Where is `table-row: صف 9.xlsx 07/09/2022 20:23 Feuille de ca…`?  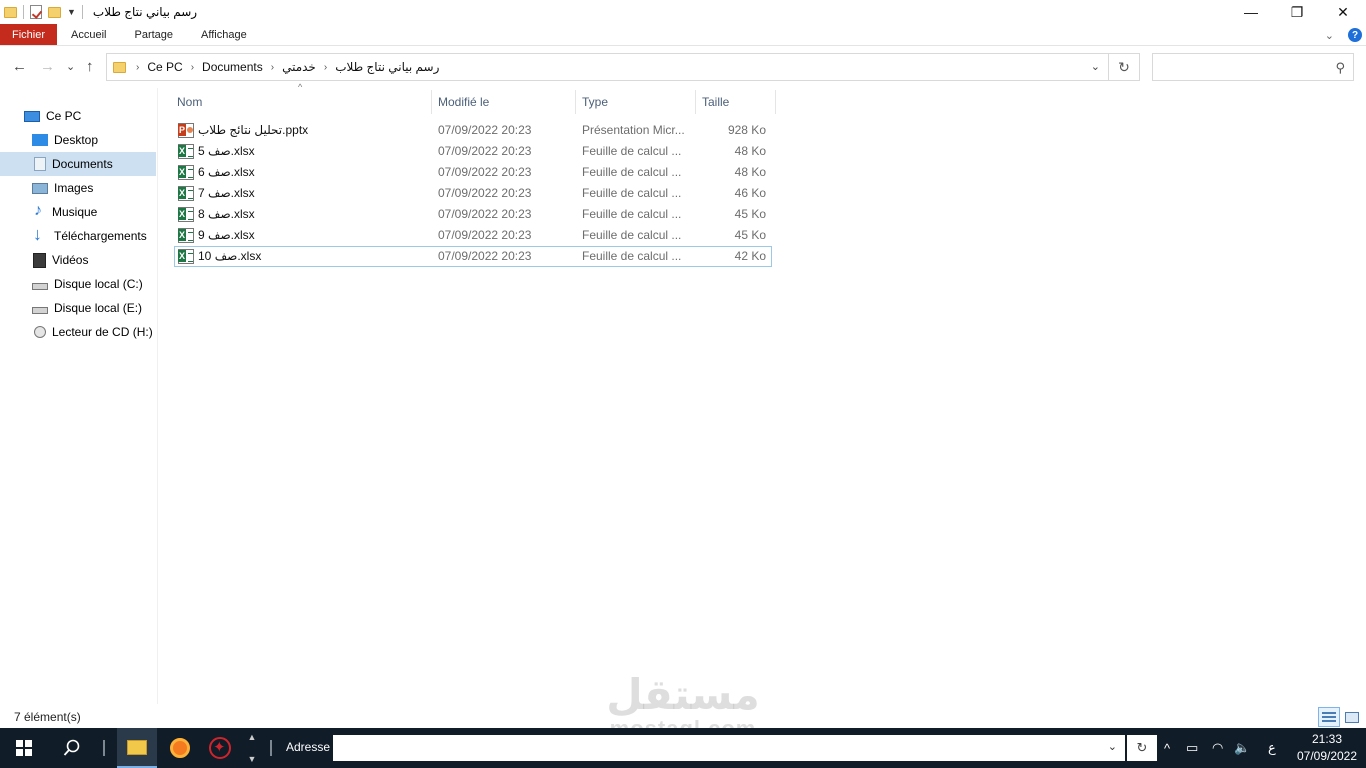
table-row: صف 9.xlsx 07/09/2022 20:23 Feuille de ca… is located at coordinates (473, 235).